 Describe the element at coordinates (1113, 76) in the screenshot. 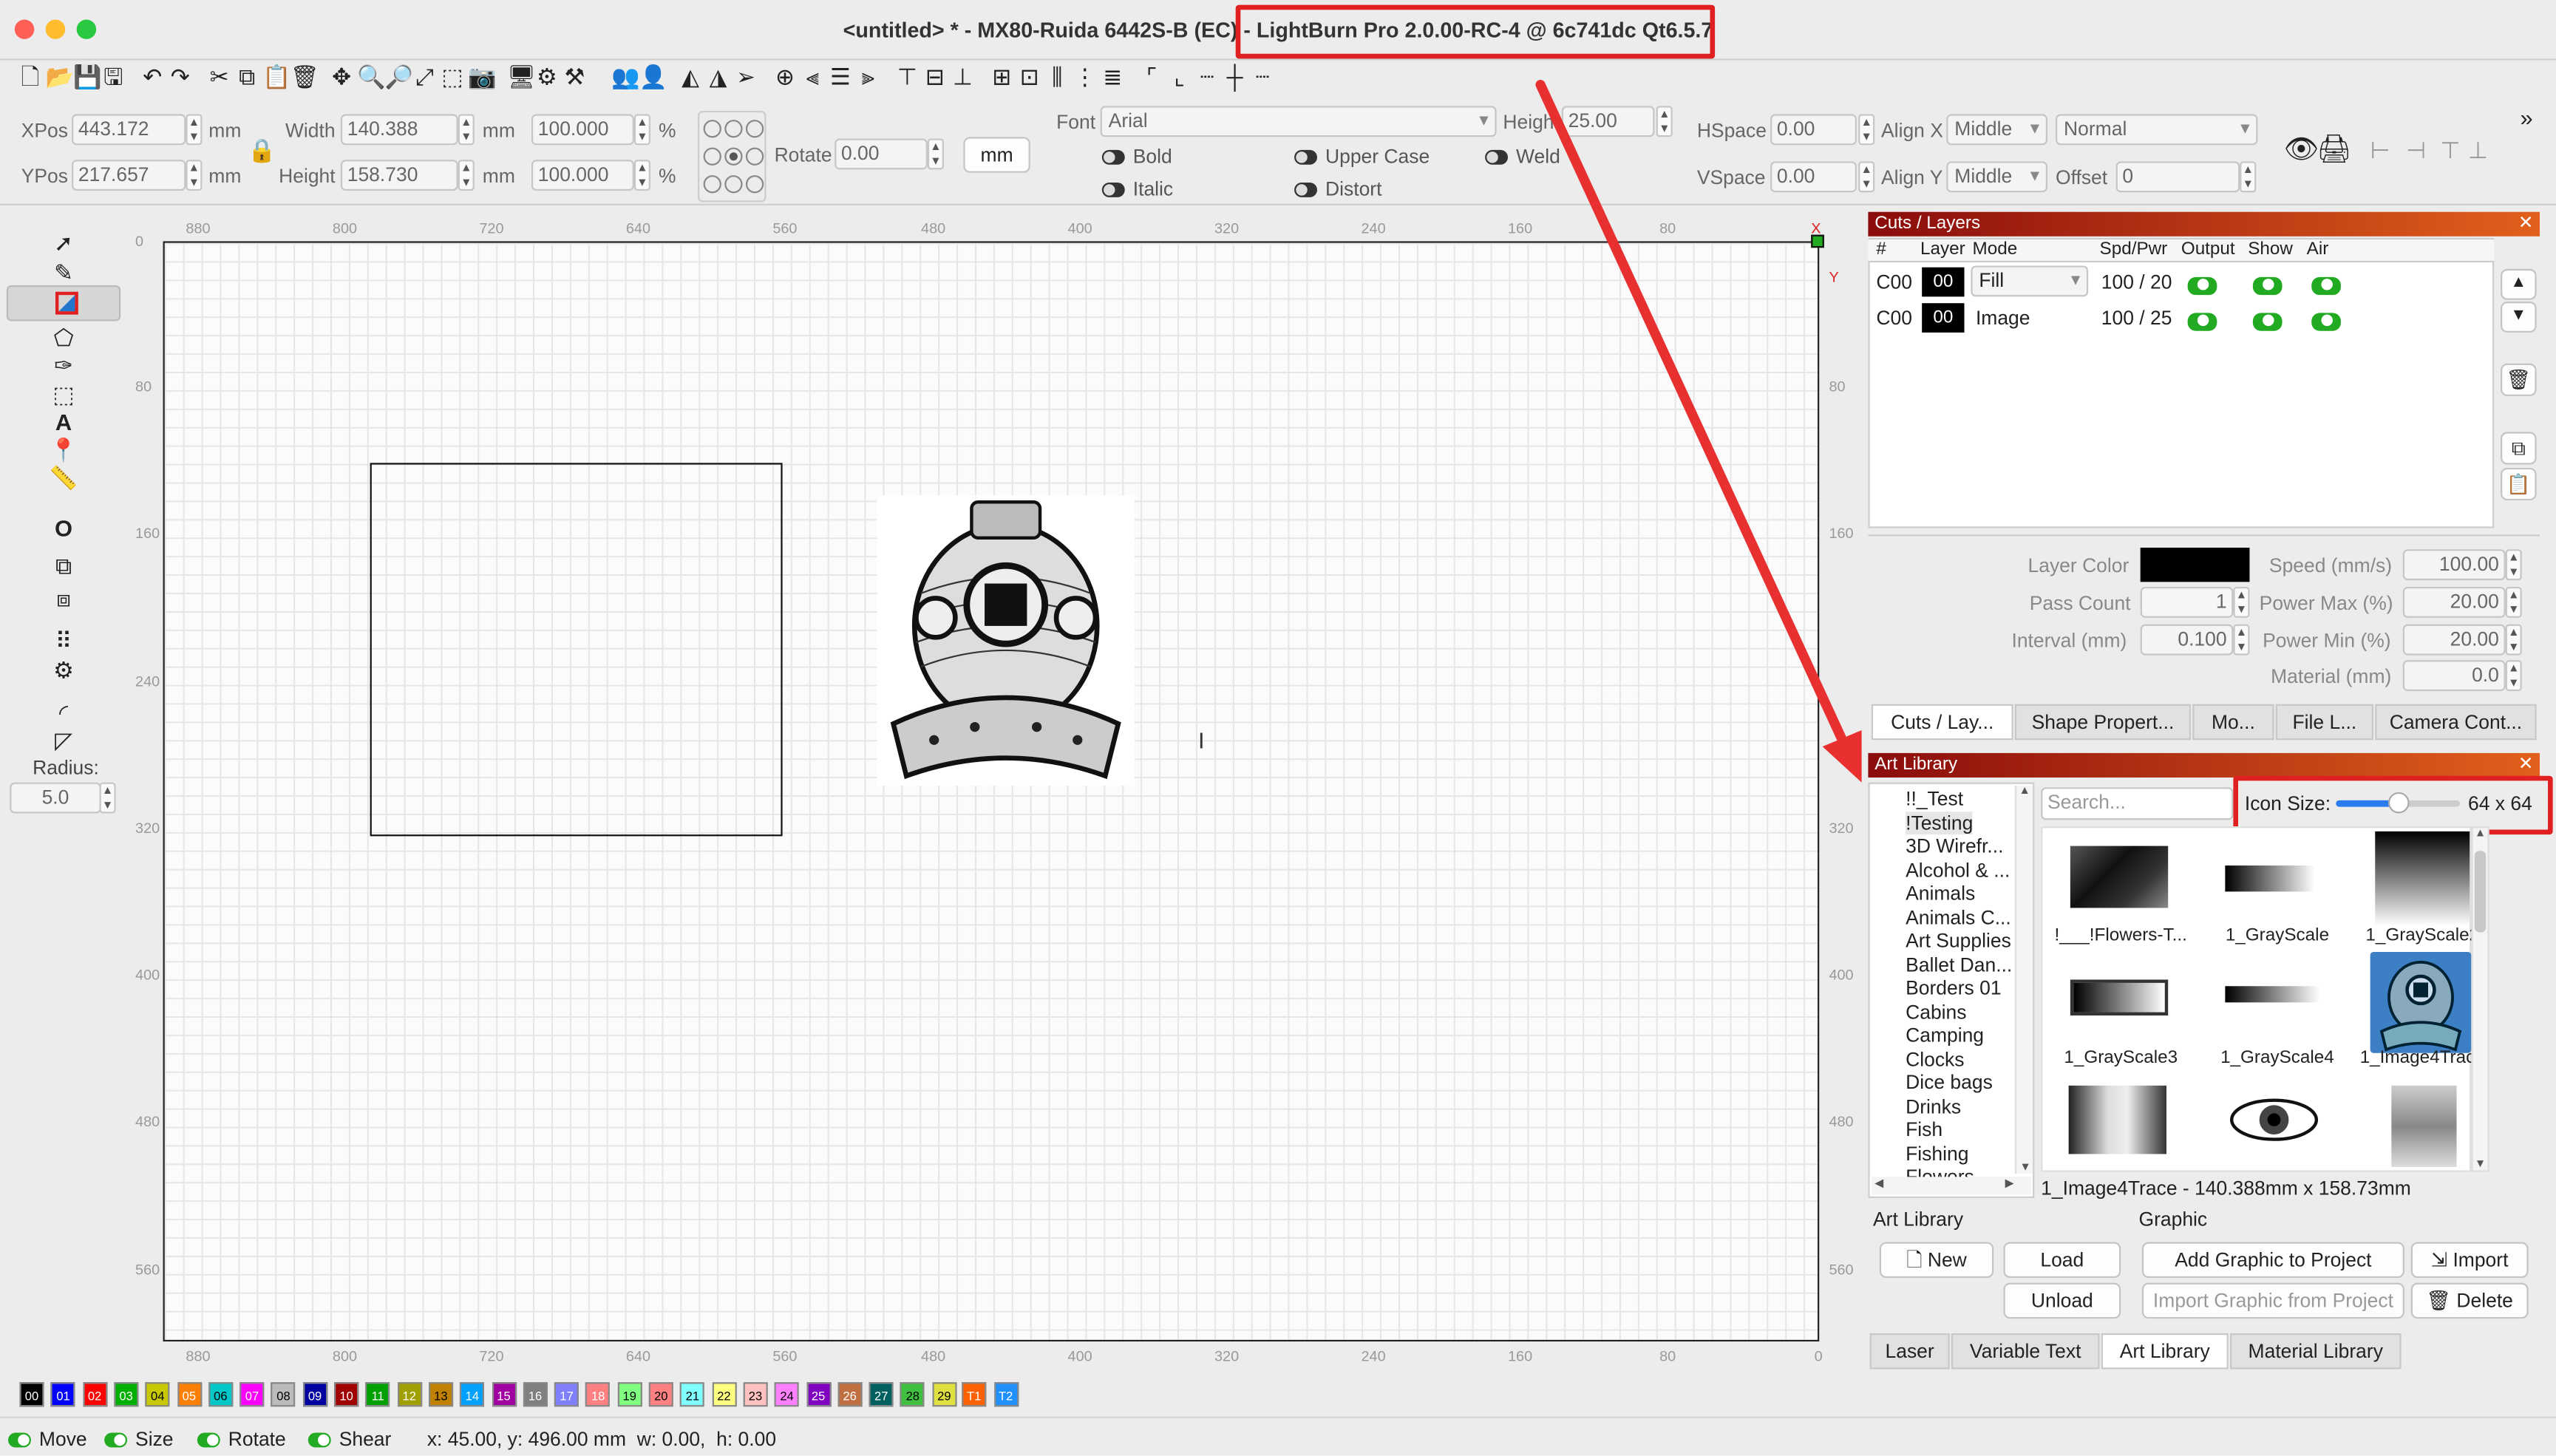

I see `spacing-icon: ≣` at that location.